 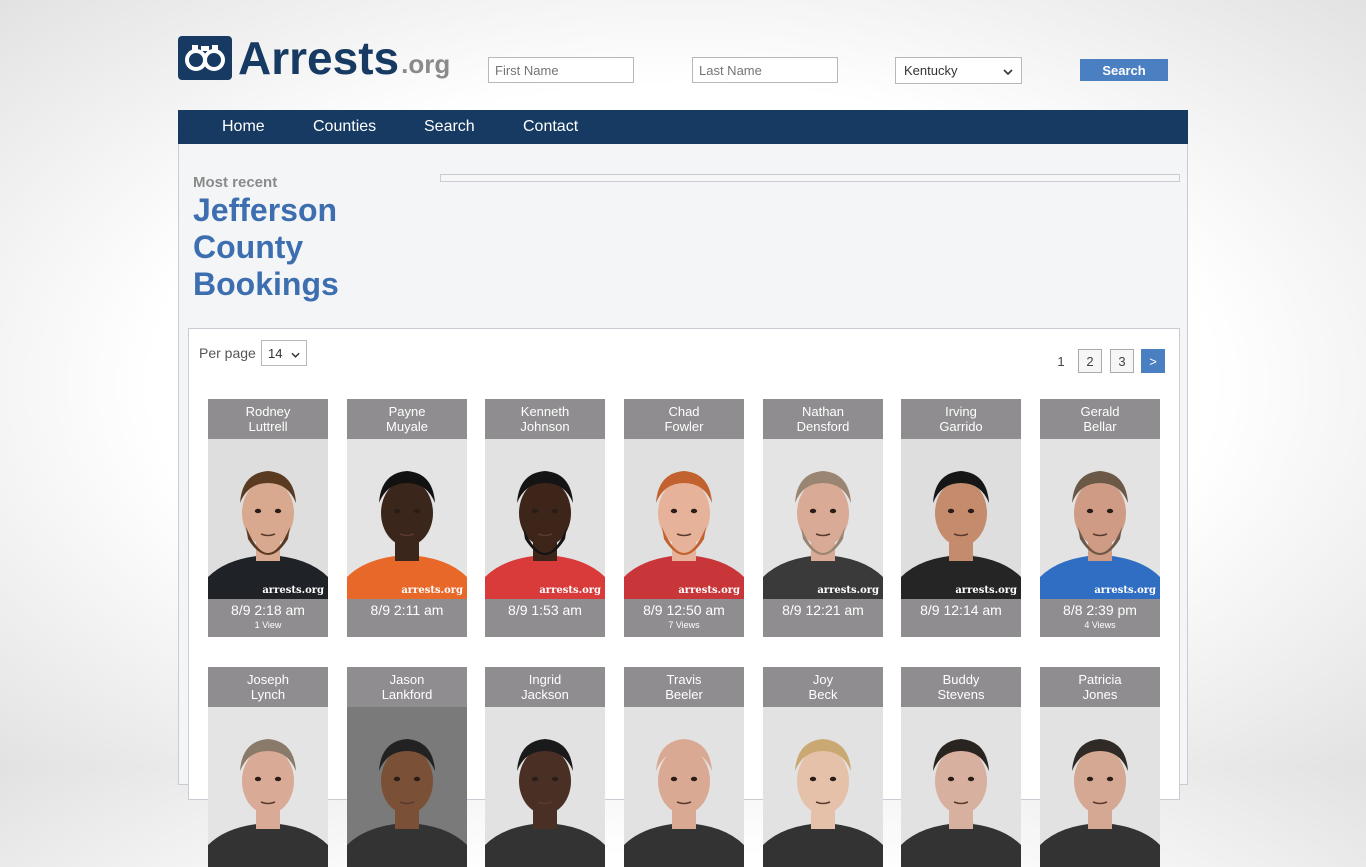 I want to click on booking-card: Irving Garrido arrests.org 8/9 12:14 am, so click(x=961, y=518).